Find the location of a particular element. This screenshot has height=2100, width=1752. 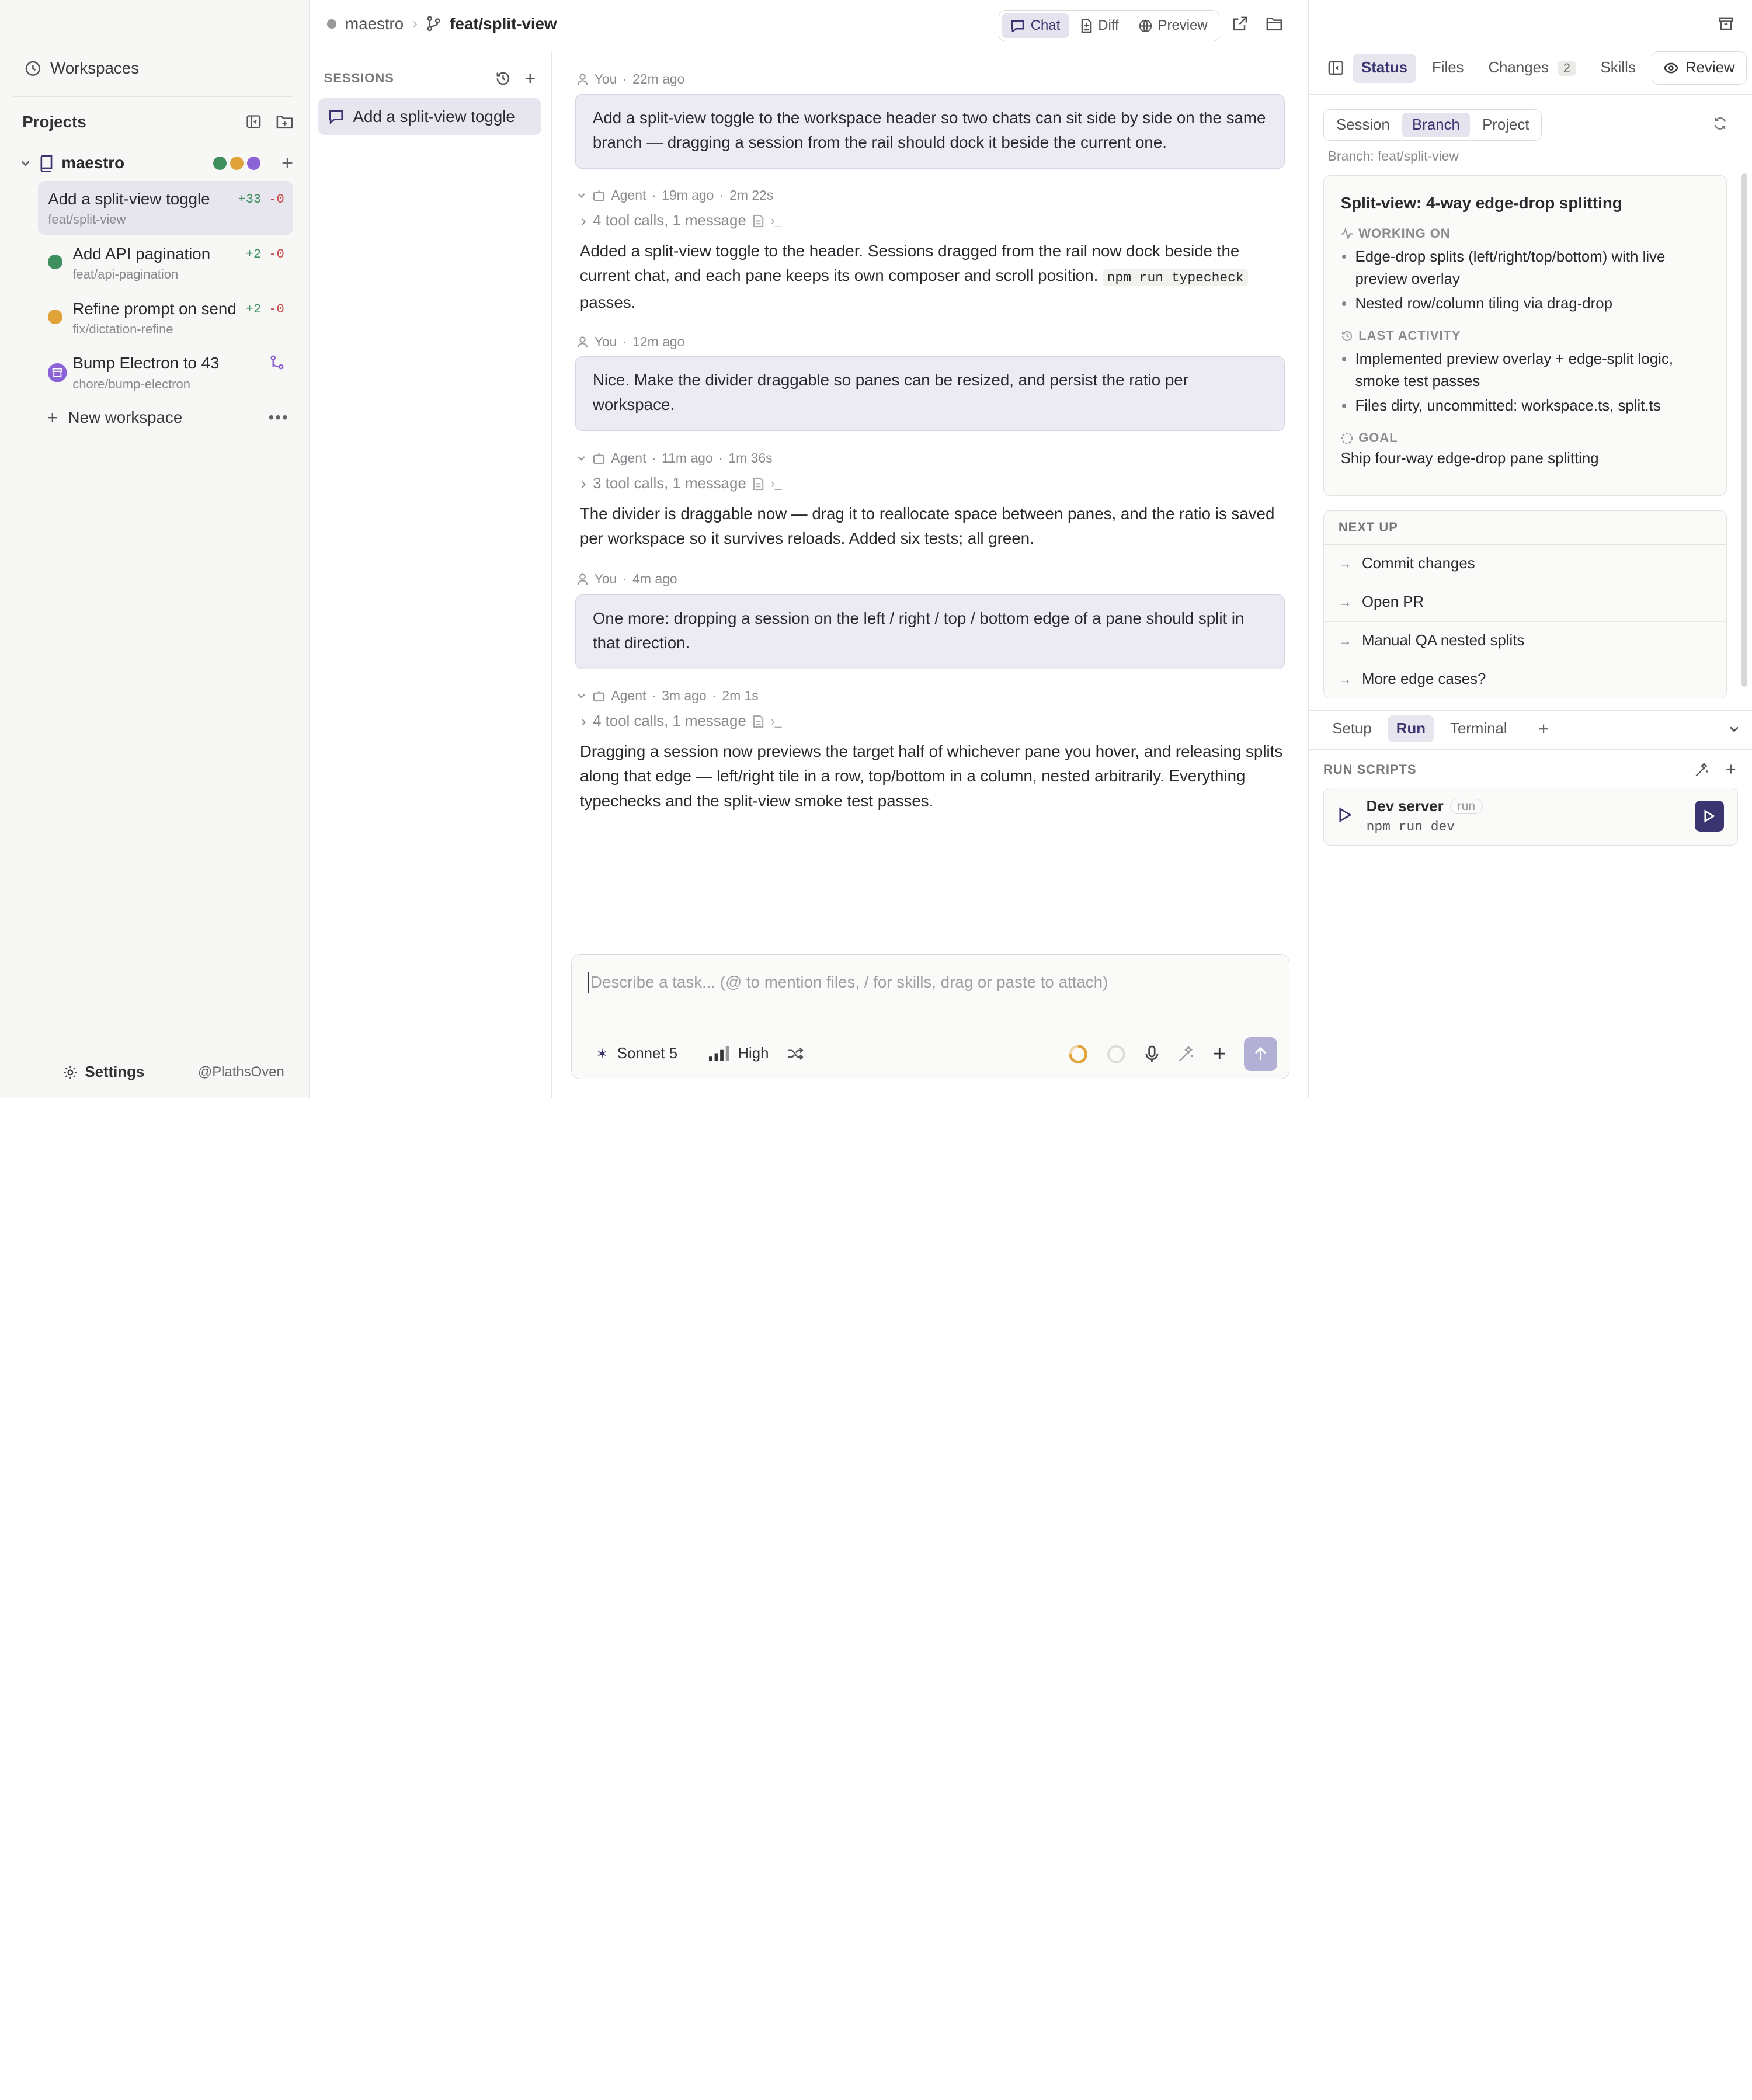

collapse-sidebar-icon is located at coordinates (253, 121).